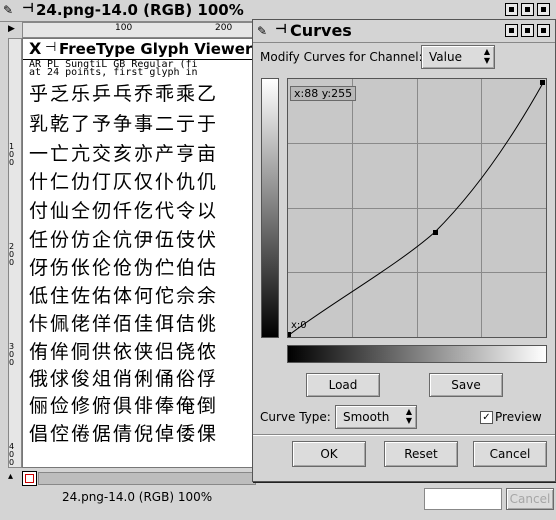 Image resolution: width=556 pixels, height=520 pixels. I want to click on reset-button: Reset, so click(421, 454).